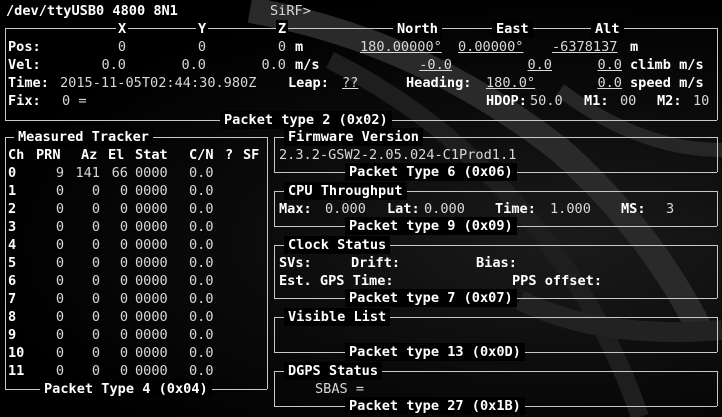 The width and height of the screenshot is (722, 417). I want to click on cpu-box-right, so click(717, 208).